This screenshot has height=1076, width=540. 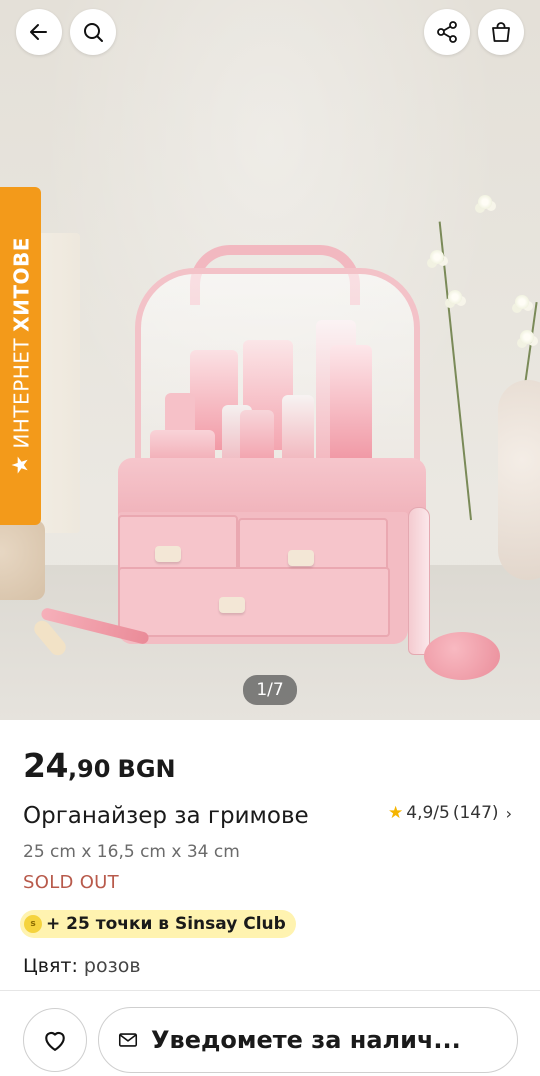 What do you see at coordinates (112, 966) in the screenshot?
I see `color-value: розов` at bounding box center [112, 966].